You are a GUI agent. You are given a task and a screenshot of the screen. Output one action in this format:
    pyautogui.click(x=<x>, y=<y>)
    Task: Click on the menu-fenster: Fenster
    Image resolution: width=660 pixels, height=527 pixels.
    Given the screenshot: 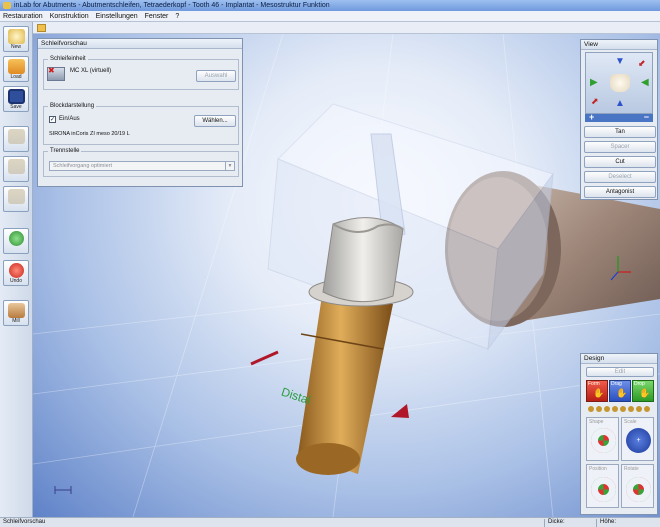 What is the action you would take?
    pyautogui.click(x=157, y=16)
    